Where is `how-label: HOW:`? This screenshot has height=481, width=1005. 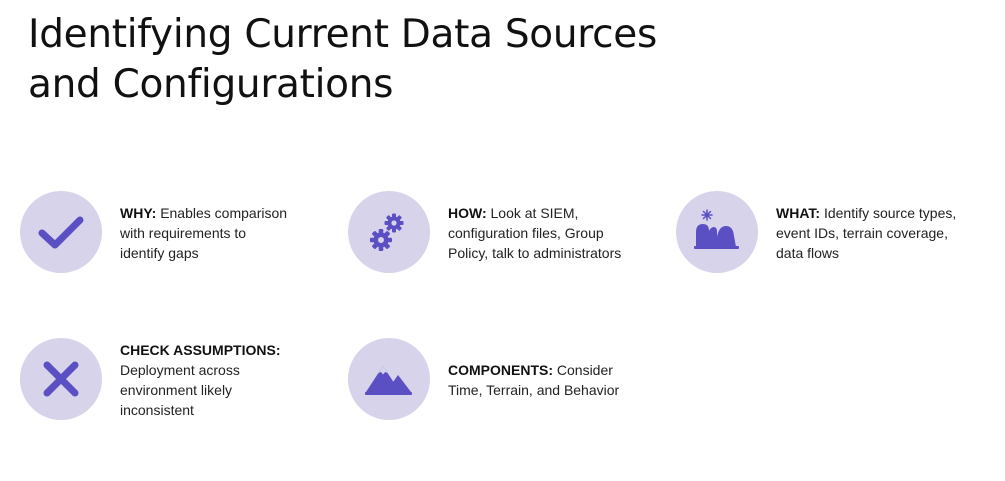 how-label: HOW: is located at coordinates (467, 213).